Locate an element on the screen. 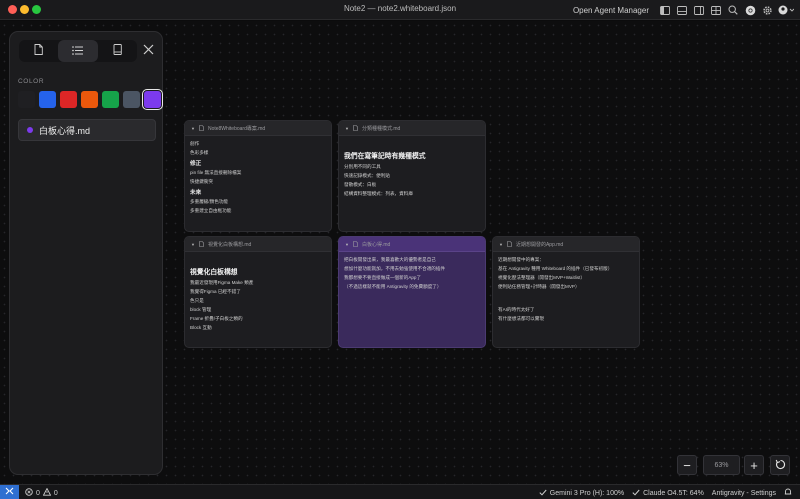 The width and height of the screenshot is (800, 499). zoom-out-button: − is located at coordinates (687, 465).